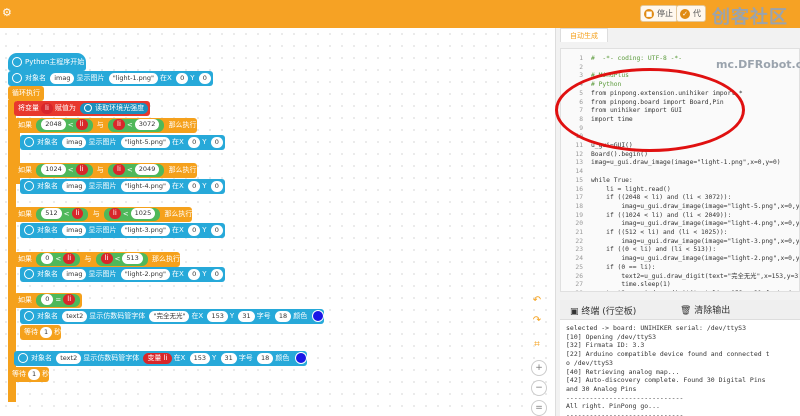 Image resolution: width=800 pixels, height=416 pixels. I want to click on show-digit-var-block: 对象名 text2 显示仿数码管字体 变量 li 在X 153 Y 31 字号 18 颜色, so click(160, 358).